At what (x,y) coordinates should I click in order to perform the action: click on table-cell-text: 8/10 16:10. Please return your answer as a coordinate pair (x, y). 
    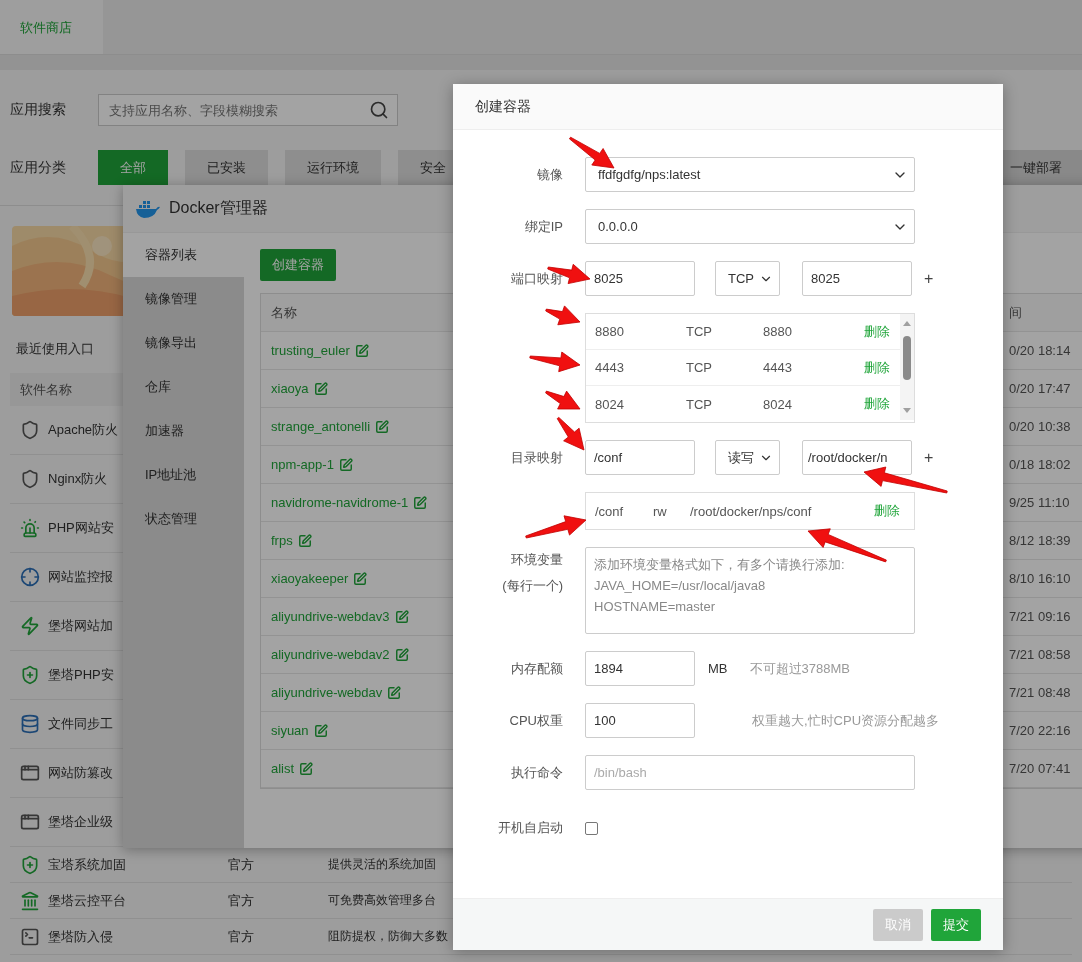
    Looking at the image, I should click on (1040, 578).